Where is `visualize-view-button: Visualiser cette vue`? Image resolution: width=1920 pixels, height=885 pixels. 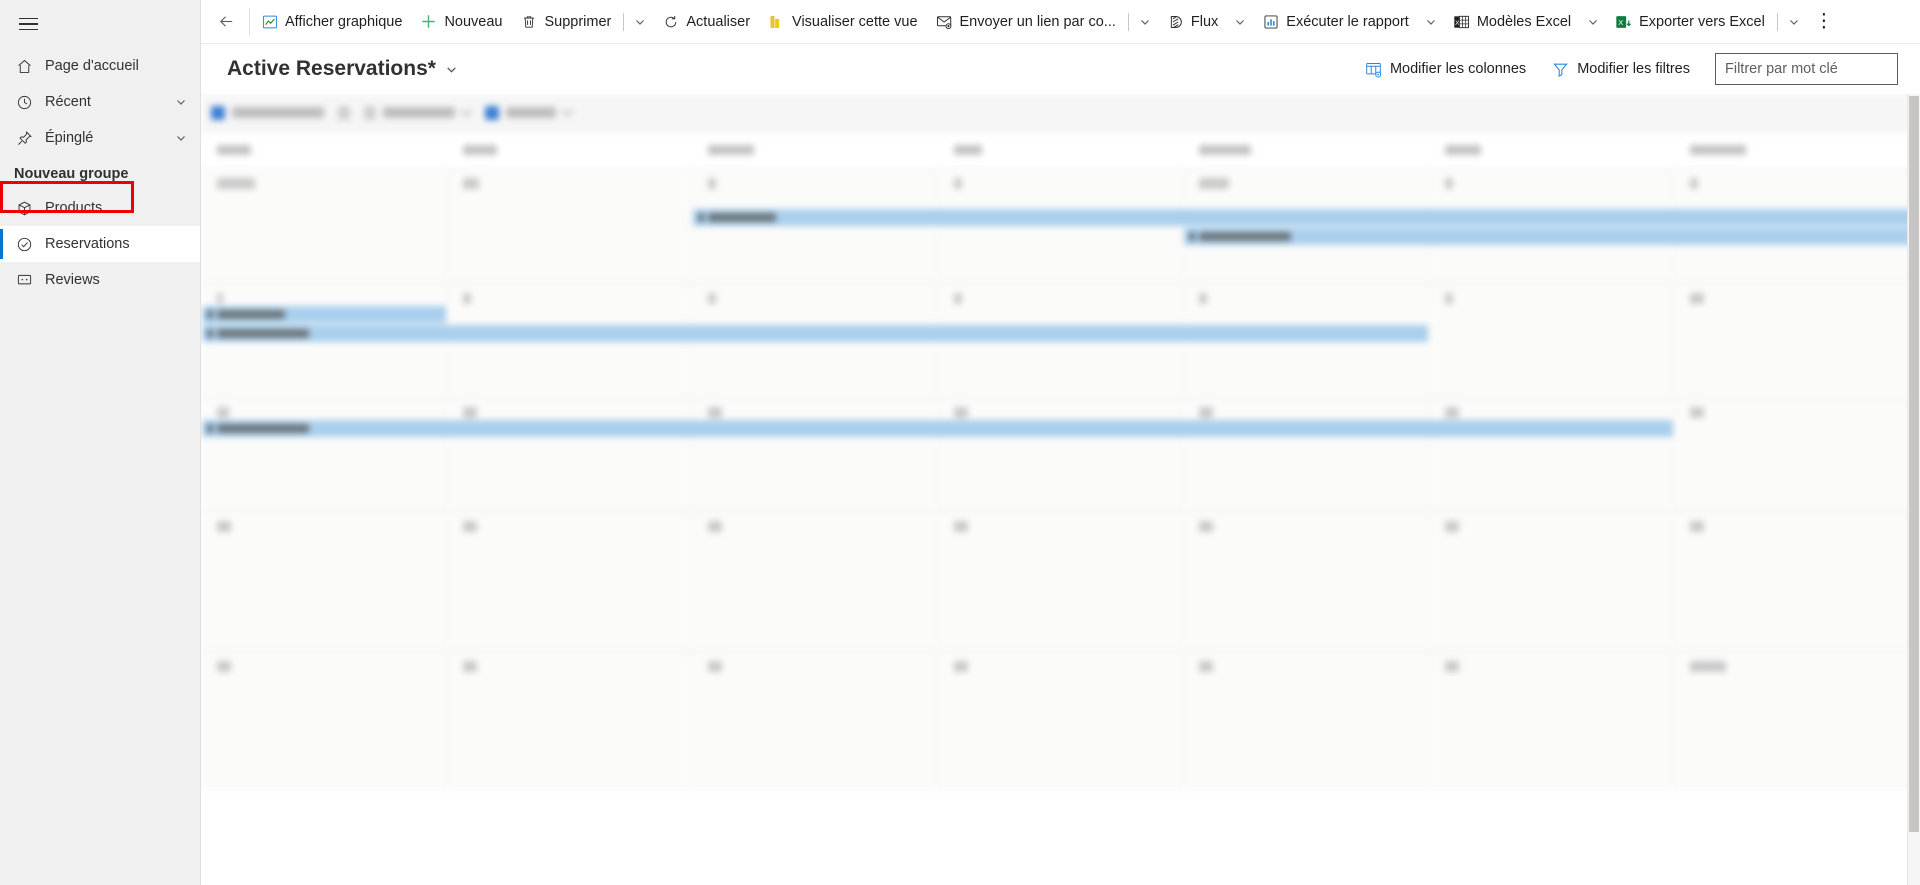
visualize-view-button: Visualiser cette vue is located at coordinates (842, 22).